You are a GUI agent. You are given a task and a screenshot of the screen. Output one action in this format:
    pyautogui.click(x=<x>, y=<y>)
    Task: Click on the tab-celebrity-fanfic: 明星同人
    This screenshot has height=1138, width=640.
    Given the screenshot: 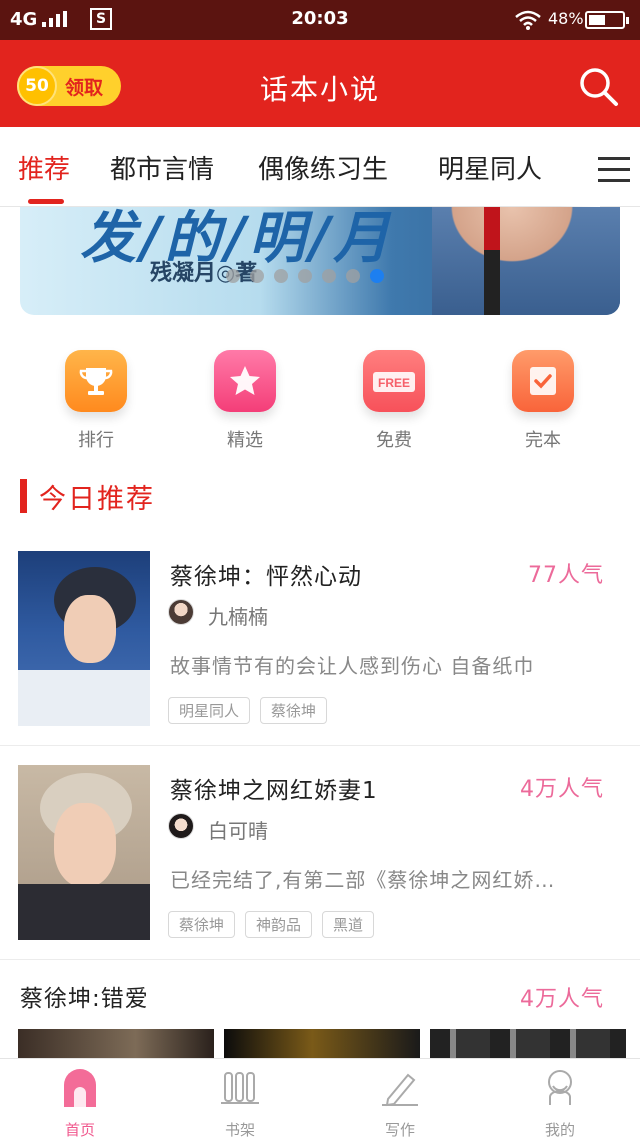 What is the action you would take?
    pyautogui.click(x=490, y=167)
    